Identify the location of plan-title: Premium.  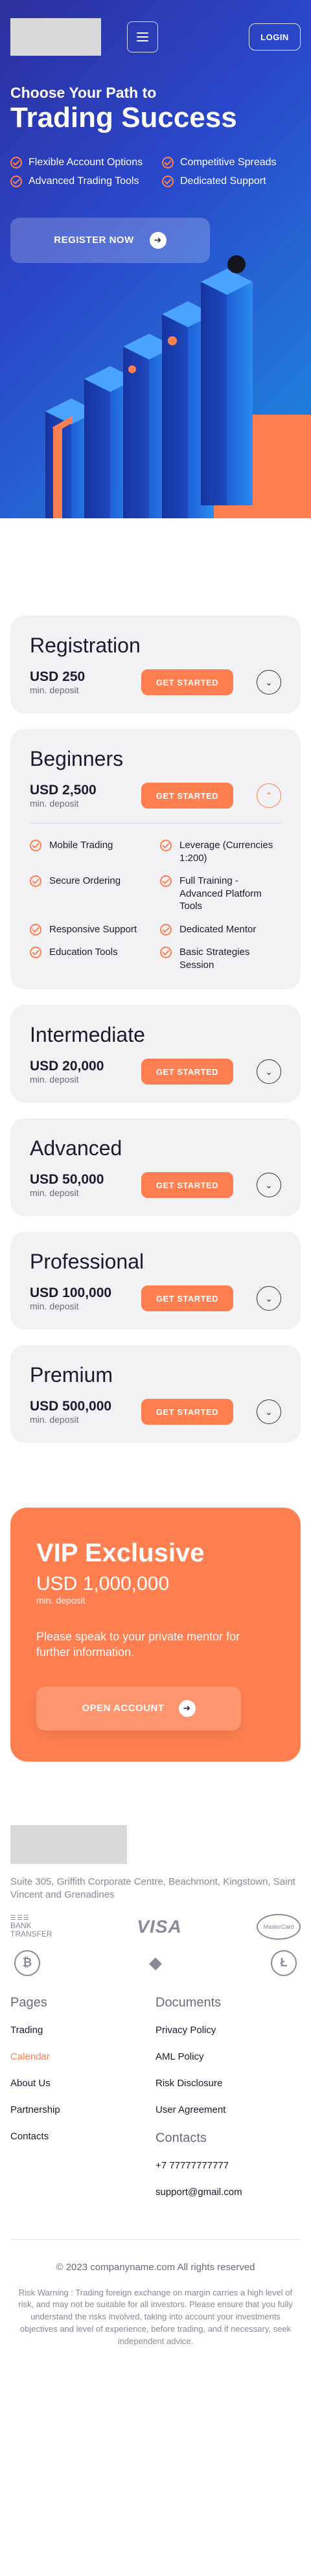
(71, 1375).